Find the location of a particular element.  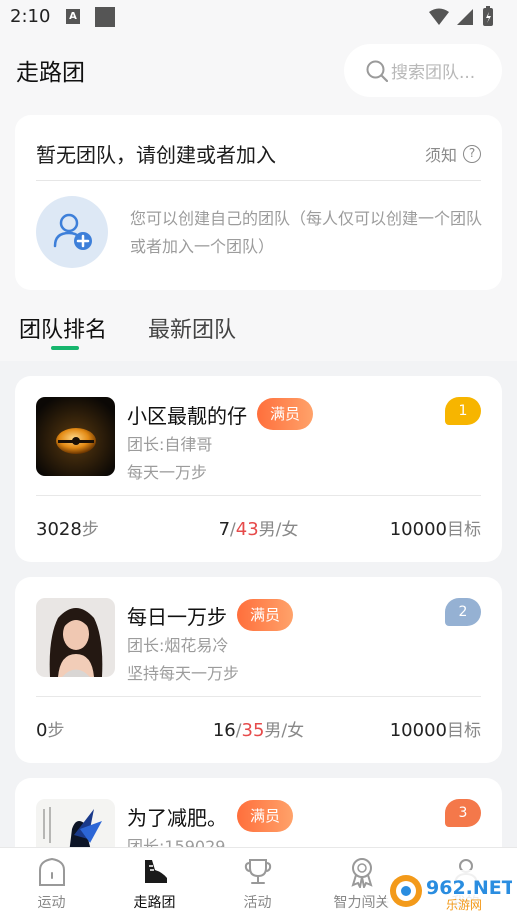

add-user-icon is located at coordinates (72, 231).